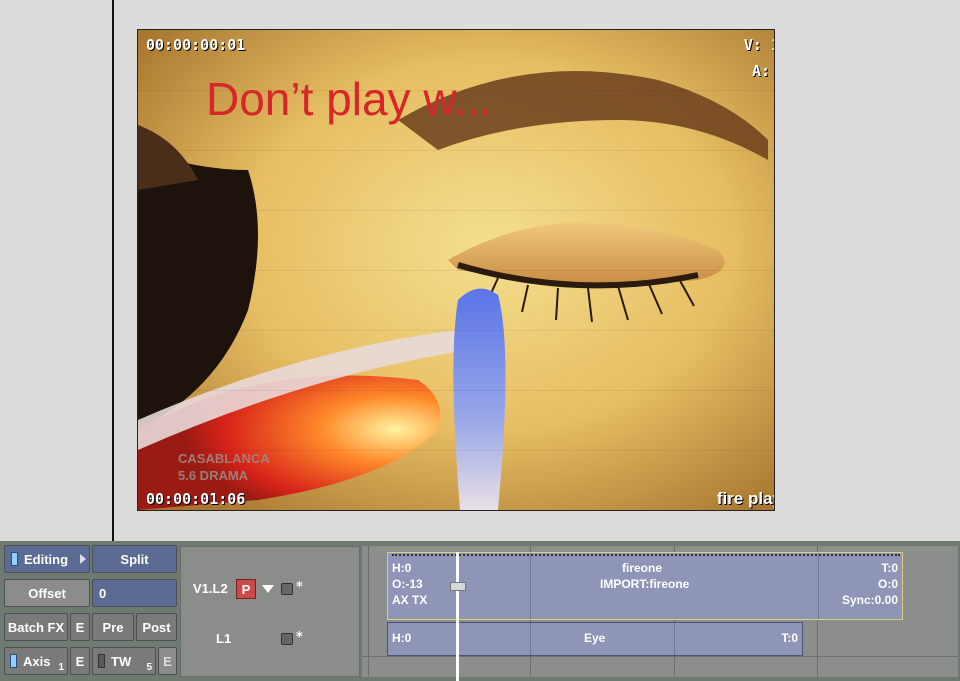 Image resolution: width=960 pixels, height=681 pixels. Describe the element at coordinates (287, 639) in the screenshot. I see `track-l1-toggle-icon` at that location.